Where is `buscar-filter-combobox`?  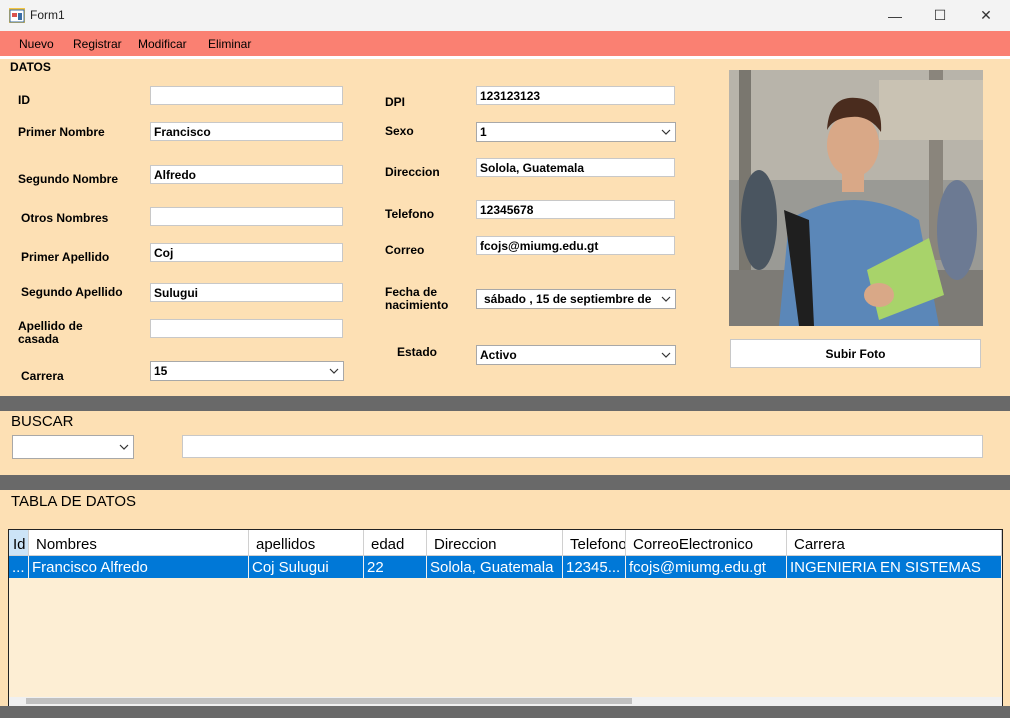
buscar-filter-combobox is located at coordinates (73, 447).